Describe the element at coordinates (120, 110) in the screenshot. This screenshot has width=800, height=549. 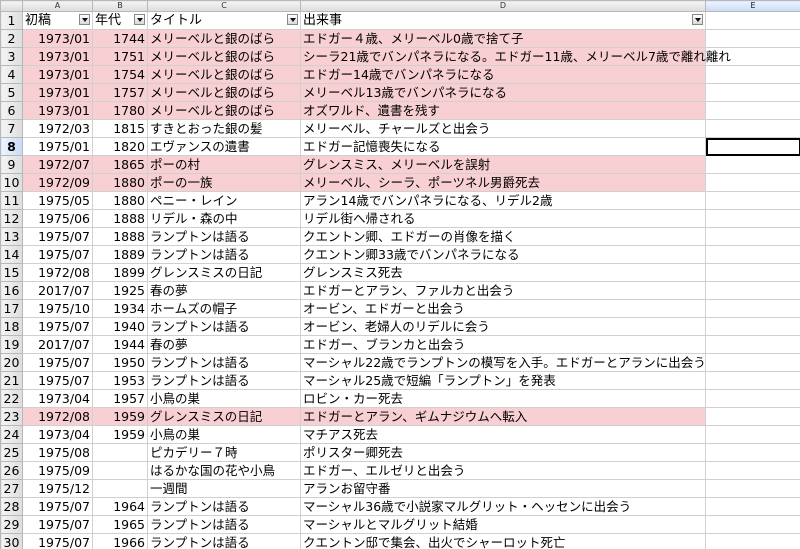
I see `cell-year: 1780` at that location.